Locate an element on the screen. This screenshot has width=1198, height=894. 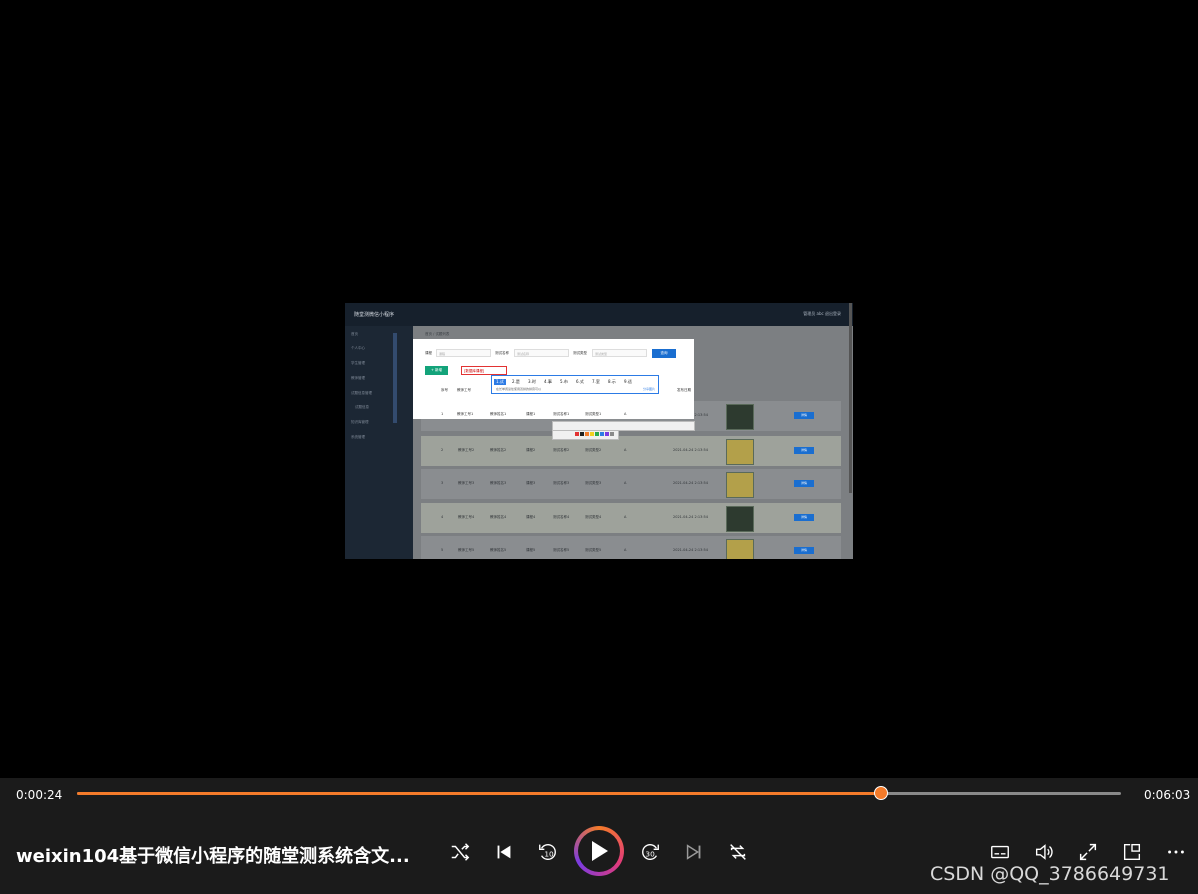
play-button is located at coordinates (599, 851).